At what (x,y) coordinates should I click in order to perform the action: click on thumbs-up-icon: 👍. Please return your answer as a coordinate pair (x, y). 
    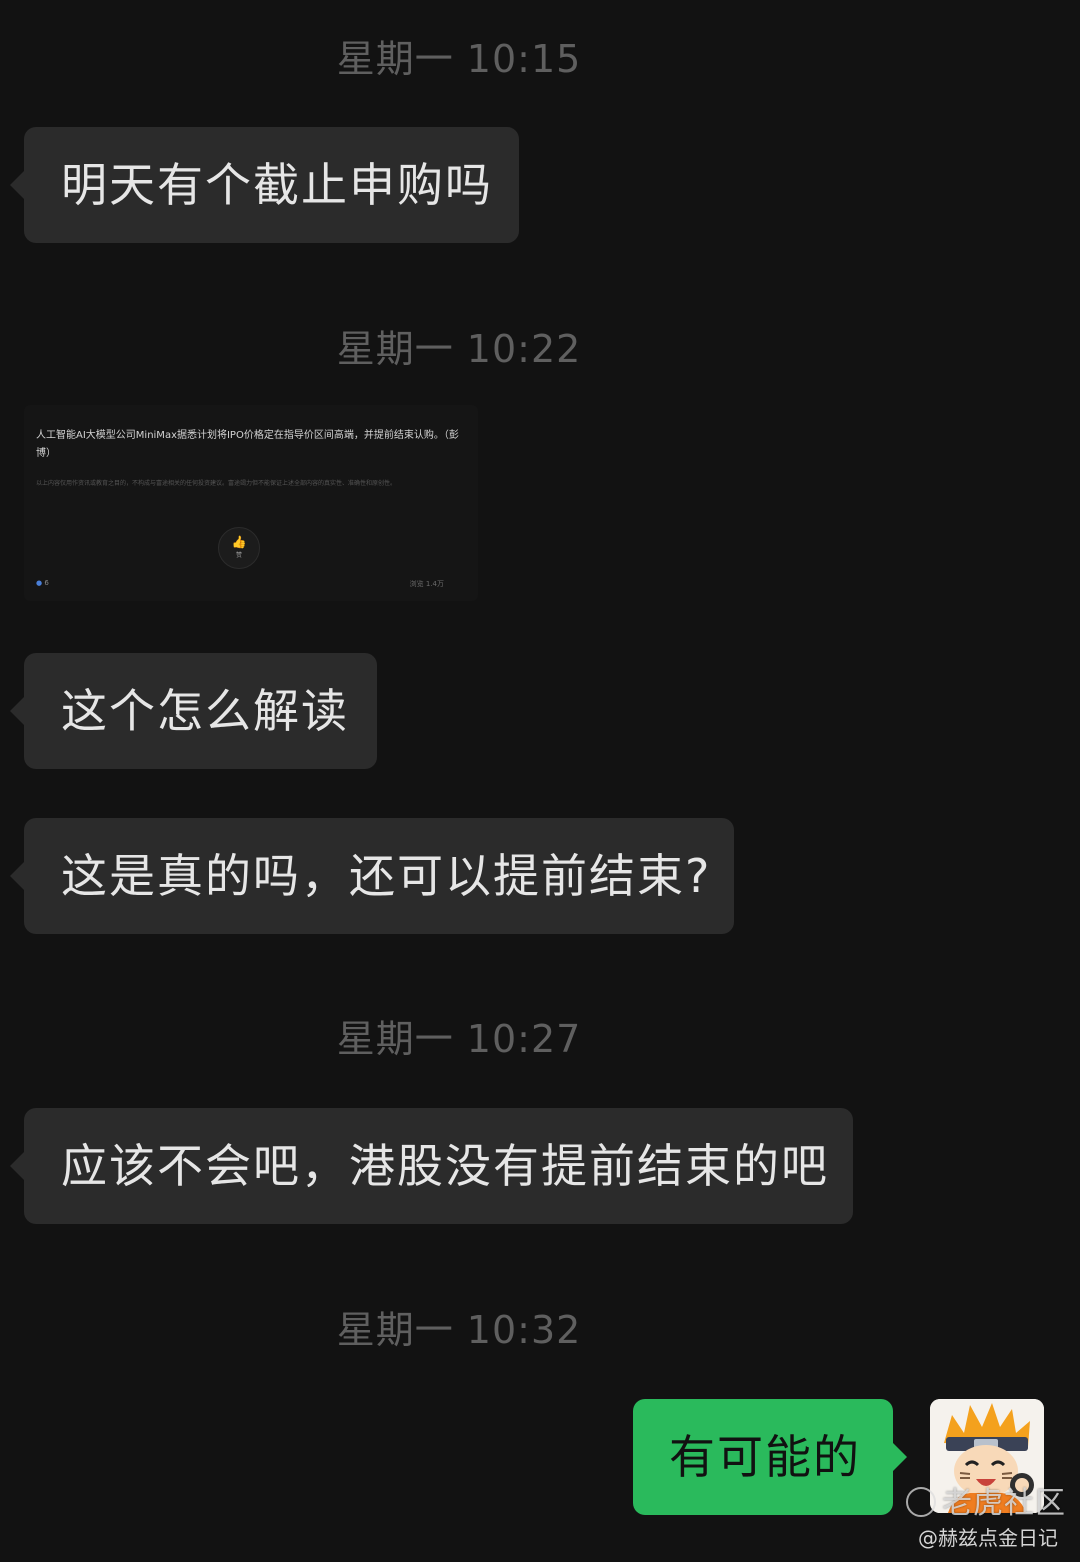
    Looking at the image, I should click on (239, 542).